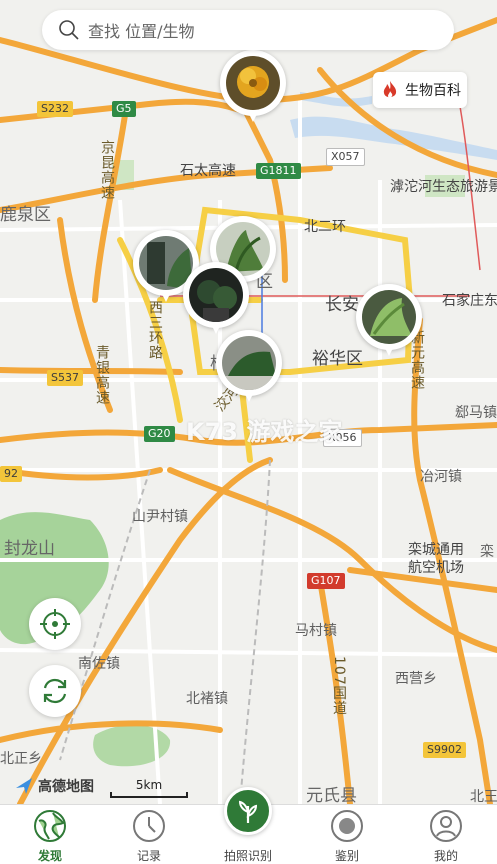 The image size is (497, 864). Describe the element at coordinates (325, 227) in the screenshot. I see `map-label-beierhuan: 北二环` at that location.